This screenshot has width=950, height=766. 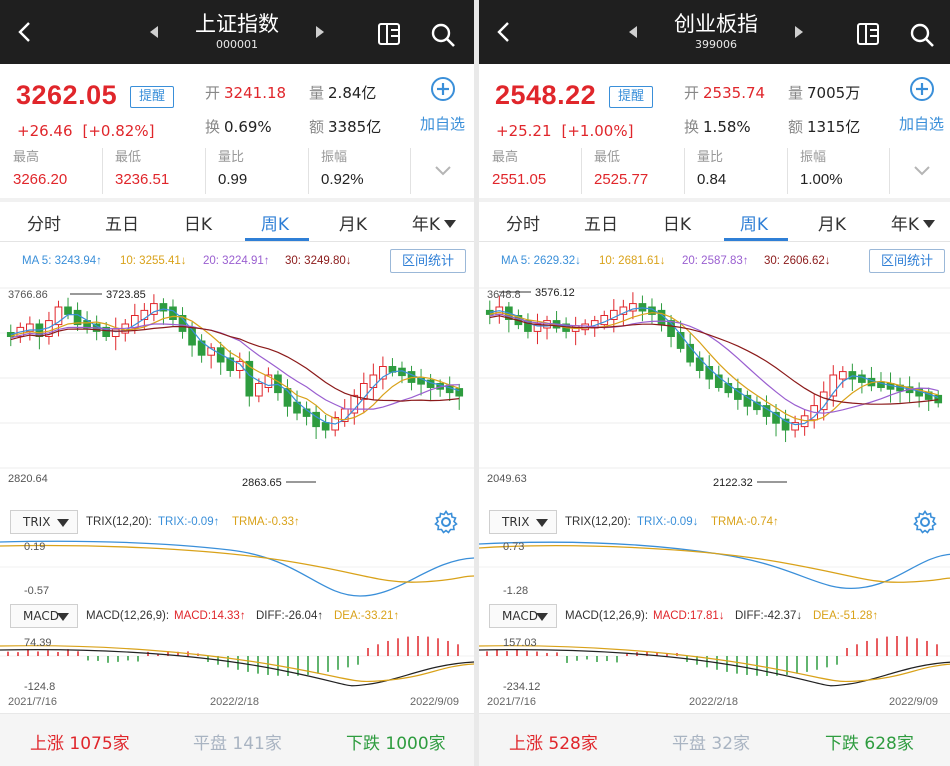 What do you see at coordinates (507, 479) in the screenshot?
I see `kline-axis-bottom: 2049.63` at bounding box center [507, 479].